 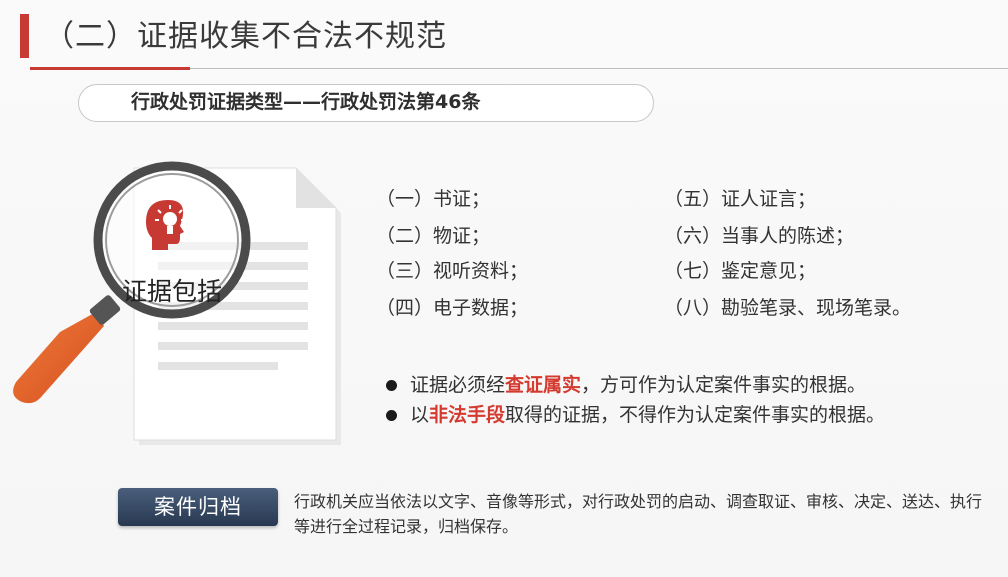 What do you see at coordinates (740, 199) in the screenshot?
I see `evidence-type-5: （五）证人证言；` at bounding box center [740, 199].